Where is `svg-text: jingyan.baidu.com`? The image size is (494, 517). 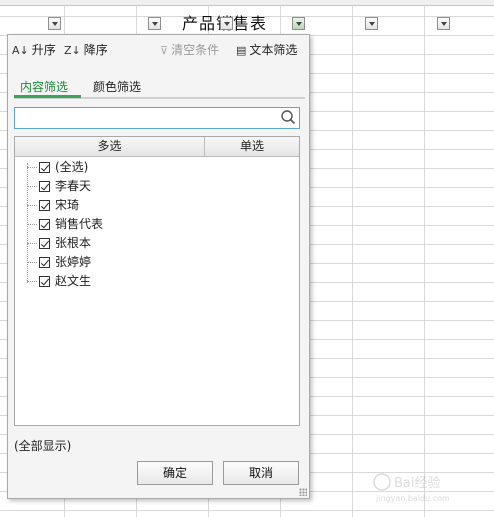
svg-text: jingyan.baidu.com is located at coordinates (412, 498).